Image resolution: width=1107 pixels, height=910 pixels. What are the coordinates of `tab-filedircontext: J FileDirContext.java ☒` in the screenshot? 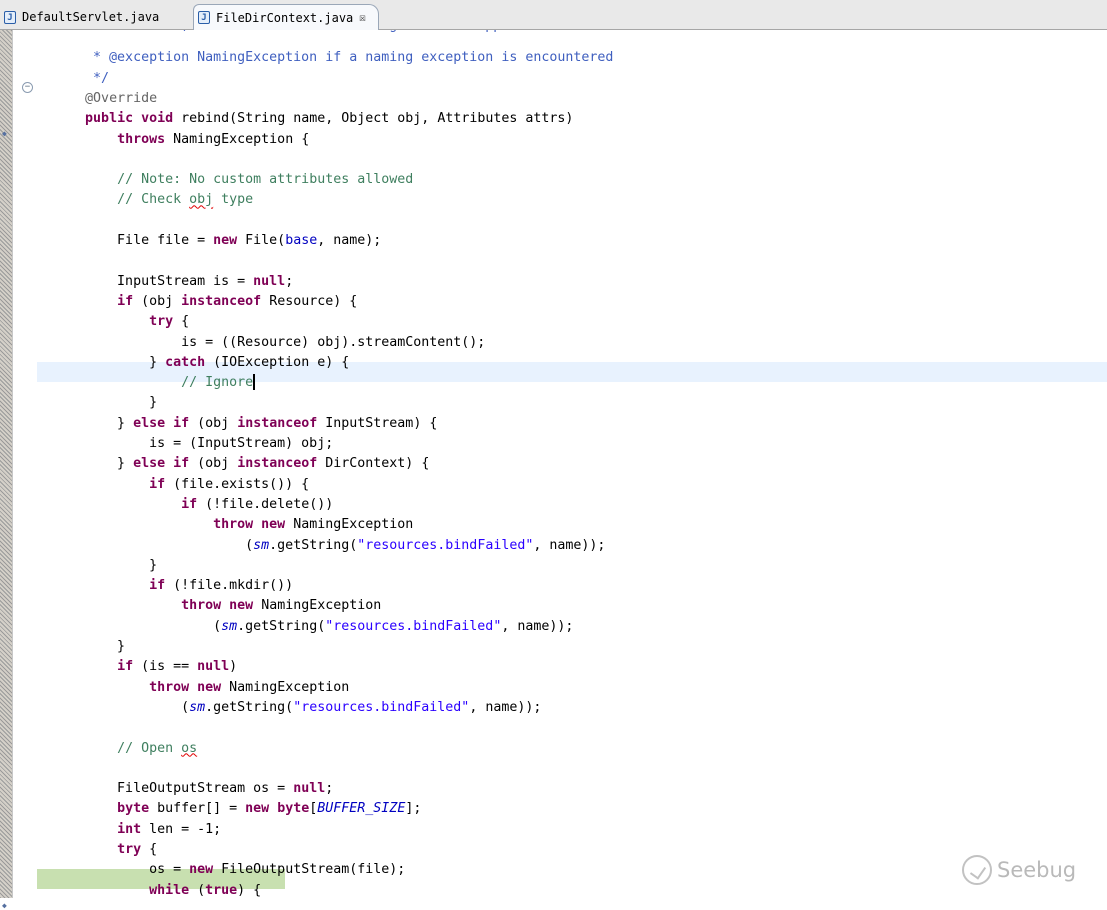 It's located at (286, 17).